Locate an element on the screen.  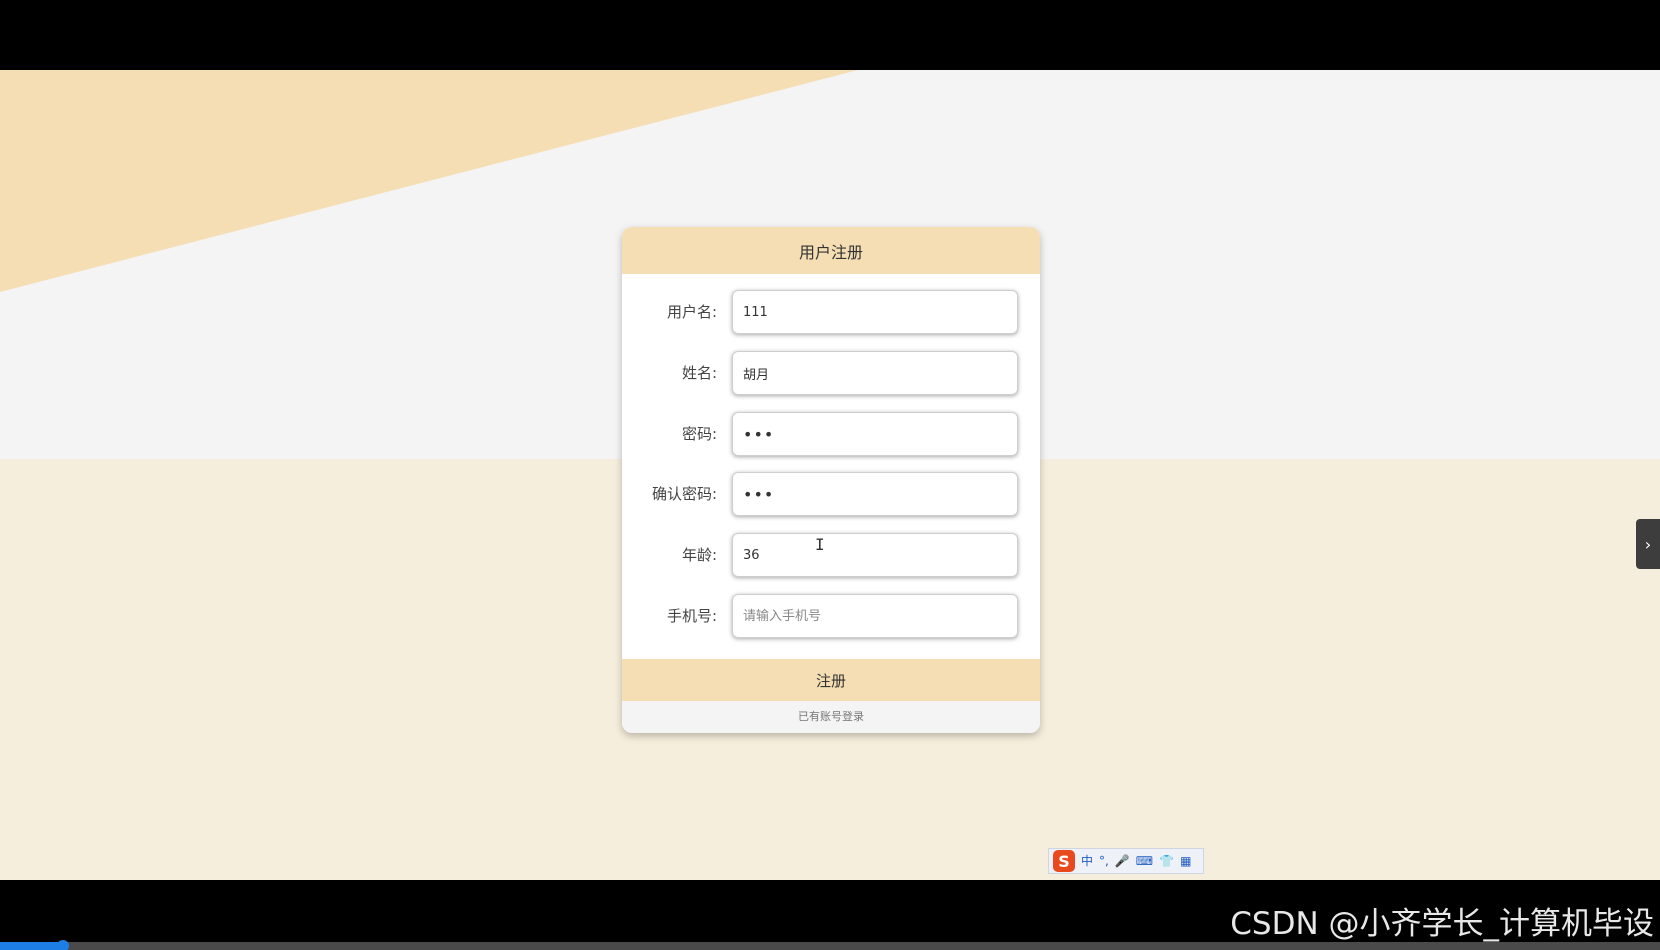
register-button: 注册 is located at coordinates (831, 680).